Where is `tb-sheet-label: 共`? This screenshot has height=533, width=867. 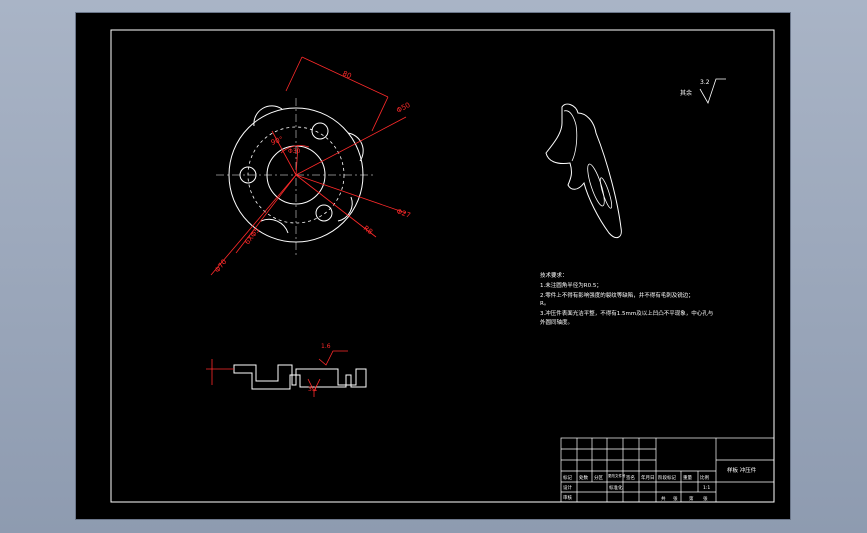 tb-sheet-label: 共 is located at coordinates (663, 498).